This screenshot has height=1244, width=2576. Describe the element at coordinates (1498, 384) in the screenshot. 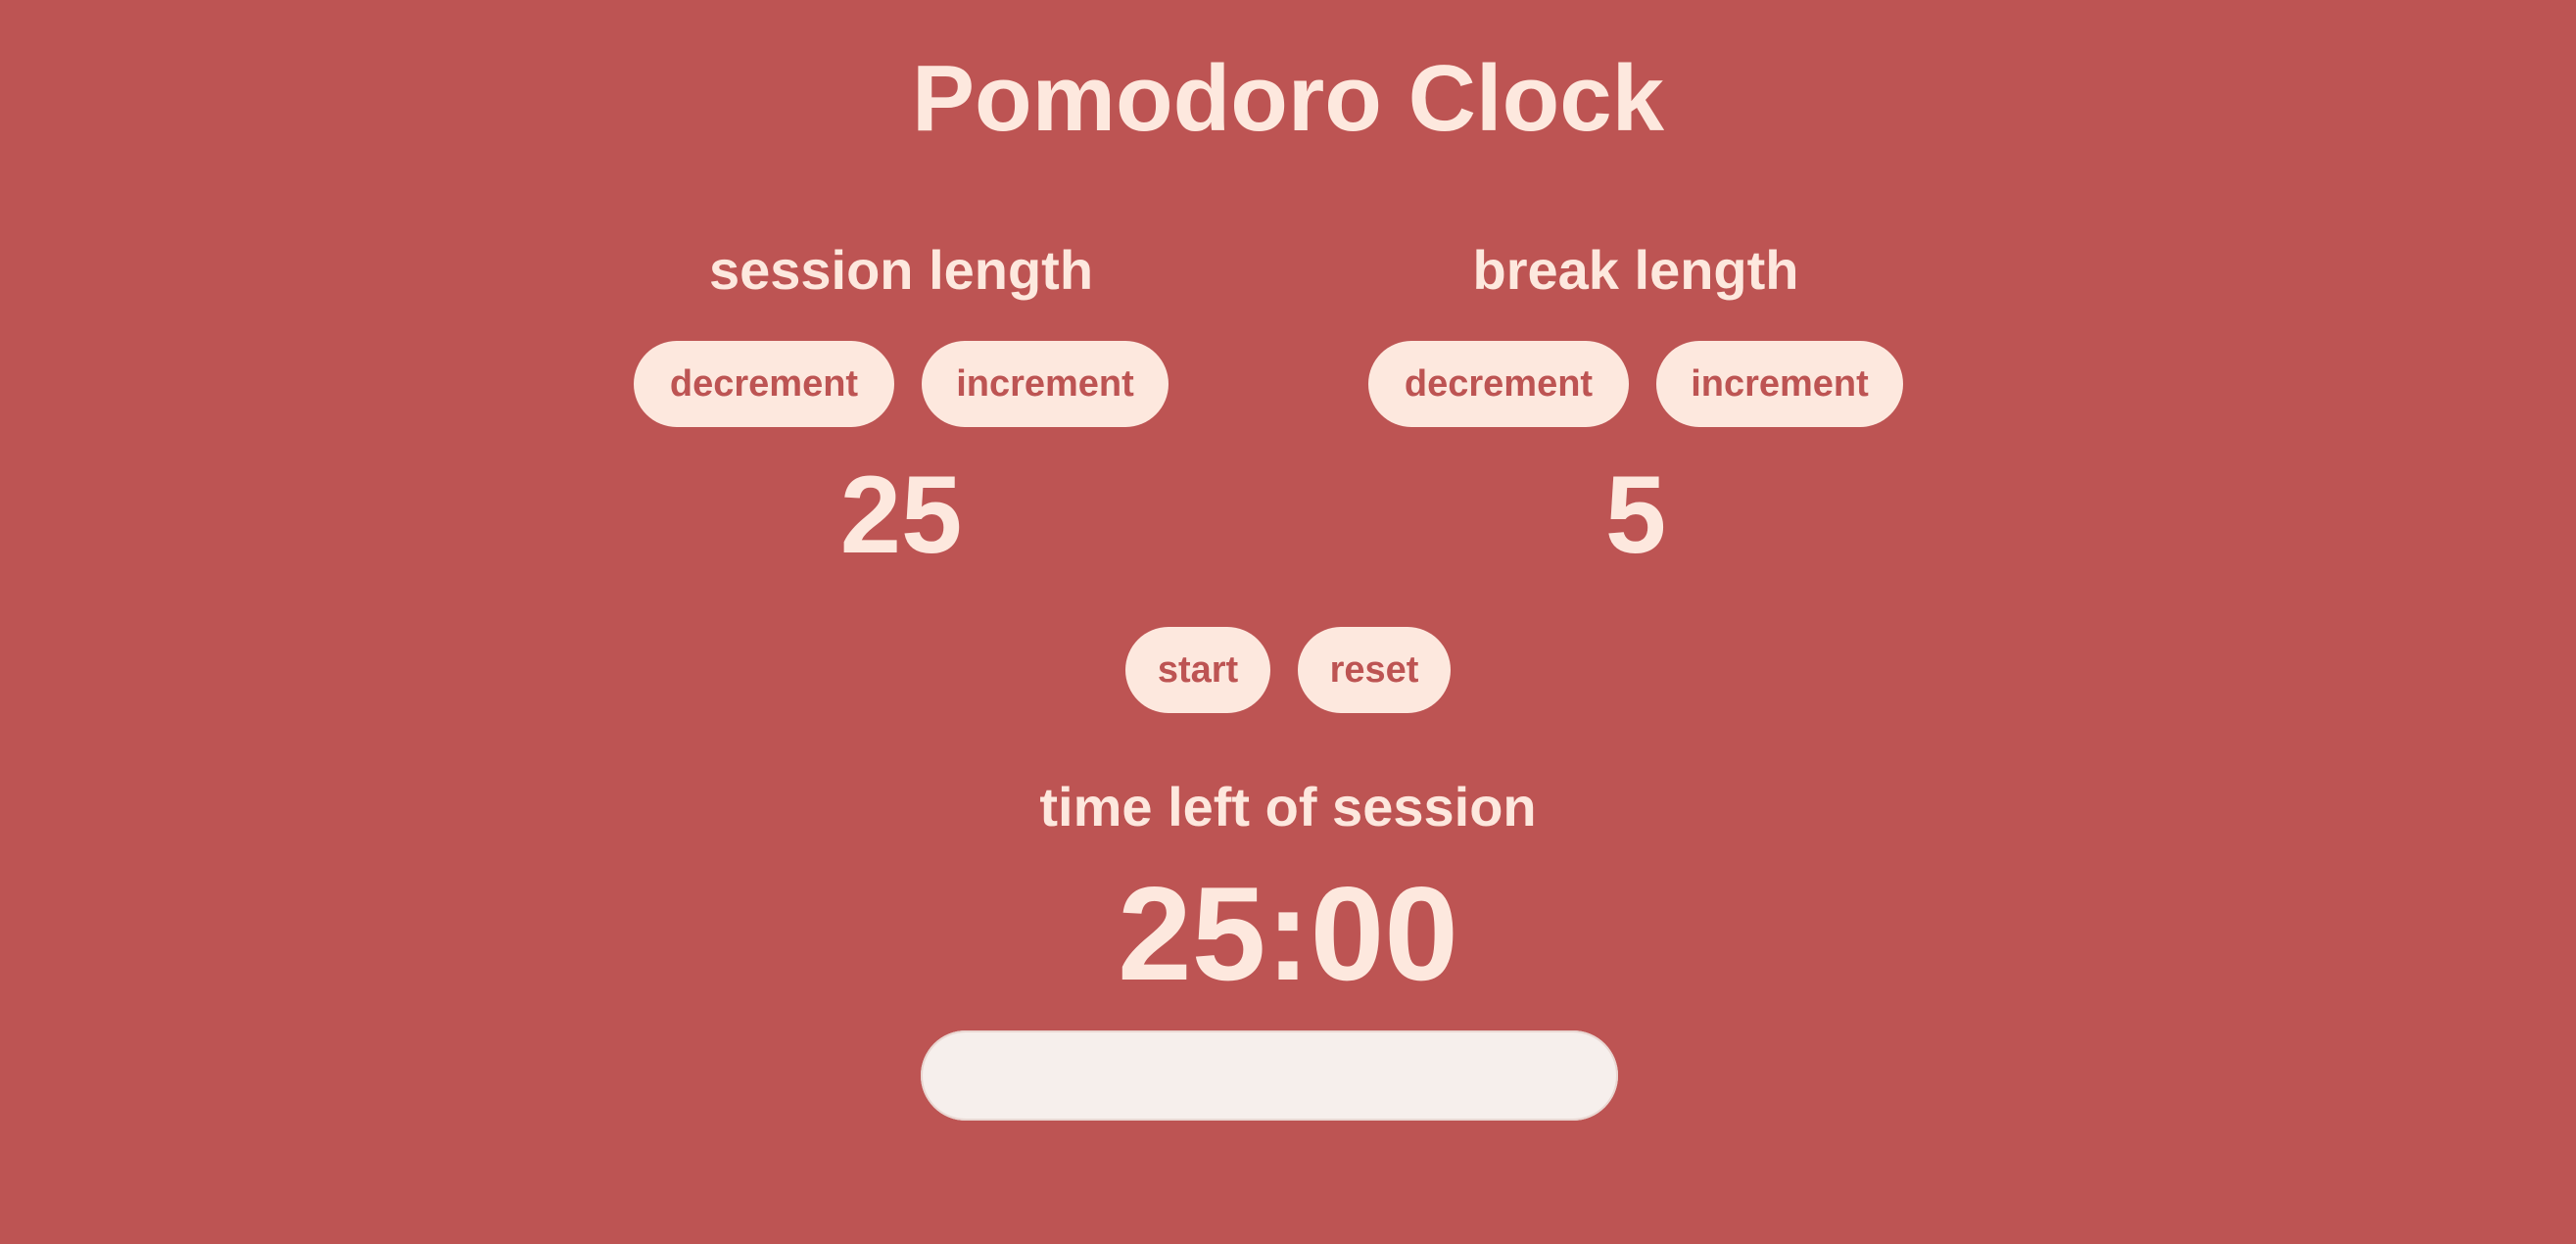

I see `break-decrement-button: decrement` at that location.